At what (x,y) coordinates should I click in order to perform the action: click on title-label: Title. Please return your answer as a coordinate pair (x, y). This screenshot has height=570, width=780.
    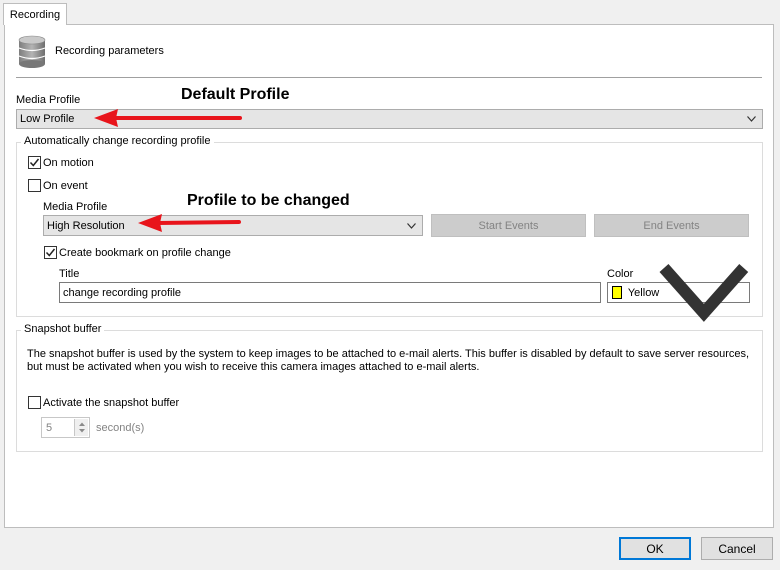
    Looking at the image, I should click on (69, 274).